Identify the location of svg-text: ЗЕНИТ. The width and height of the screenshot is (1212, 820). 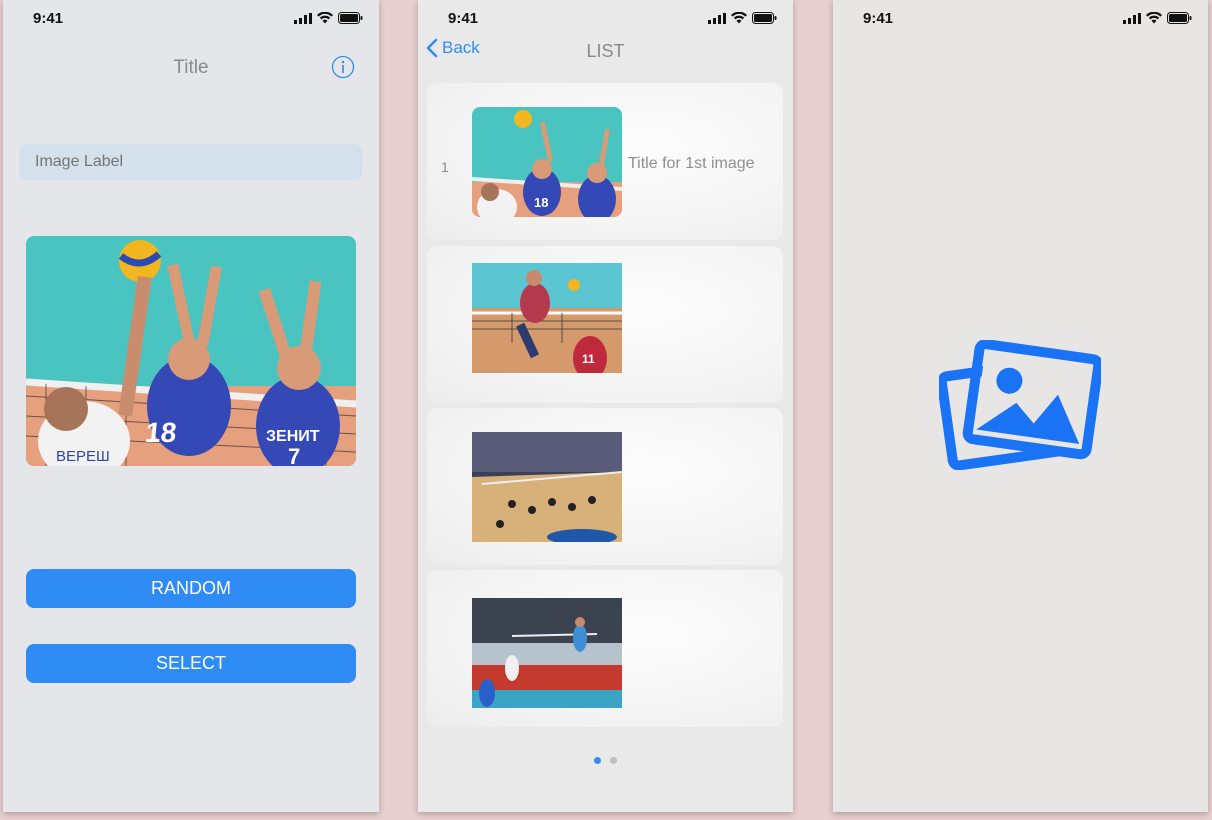
(293, 436).